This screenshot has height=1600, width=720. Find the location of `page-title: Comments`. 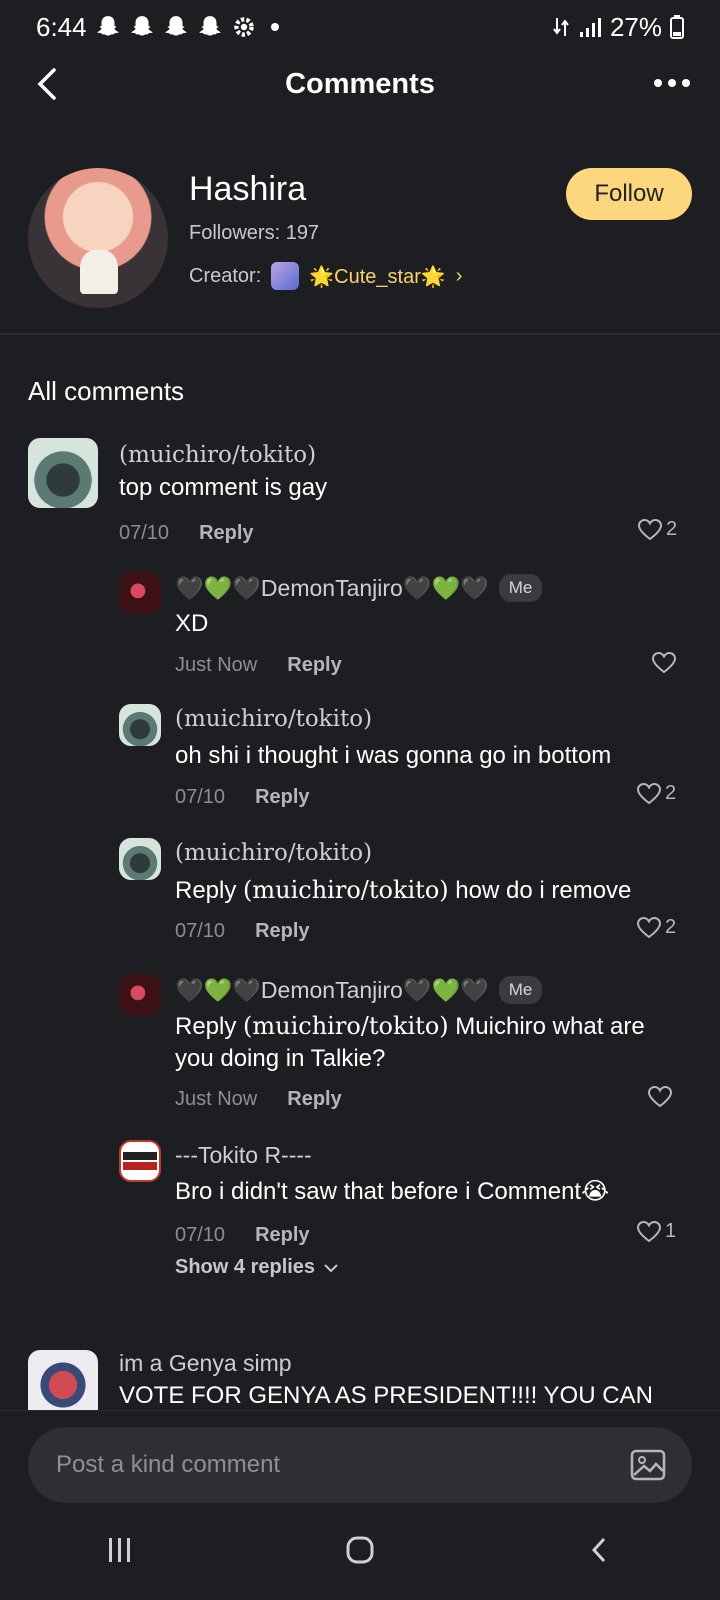

page-title: Comments is located at coordinates (360, 83).